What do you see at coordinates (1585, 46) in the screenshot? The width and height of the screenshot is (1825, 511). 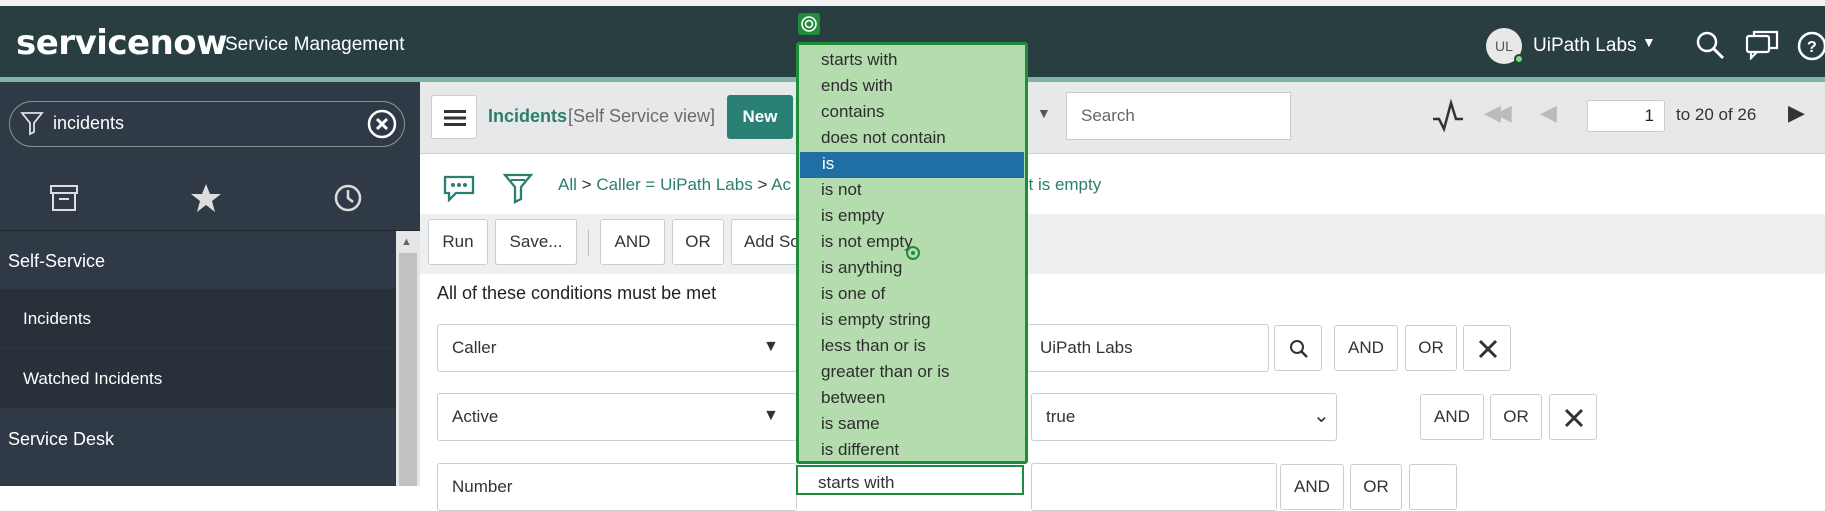 I see `user-menu: UiPath Labs` at bounding box center [1585, 46].